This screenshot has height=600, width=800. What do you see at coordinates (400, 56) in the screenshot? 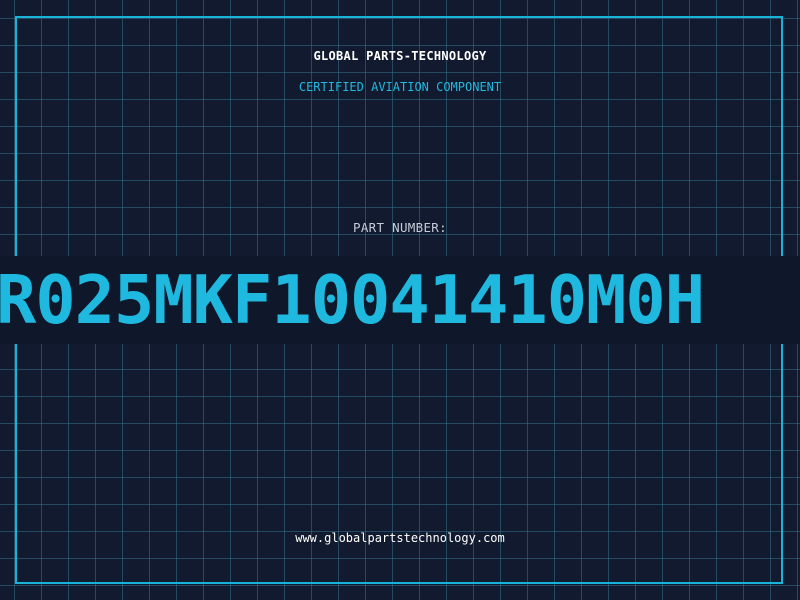
I see `brand-name: GLOBAL PARTS-TECHNOLOGY` at bounding box center [400, 56].